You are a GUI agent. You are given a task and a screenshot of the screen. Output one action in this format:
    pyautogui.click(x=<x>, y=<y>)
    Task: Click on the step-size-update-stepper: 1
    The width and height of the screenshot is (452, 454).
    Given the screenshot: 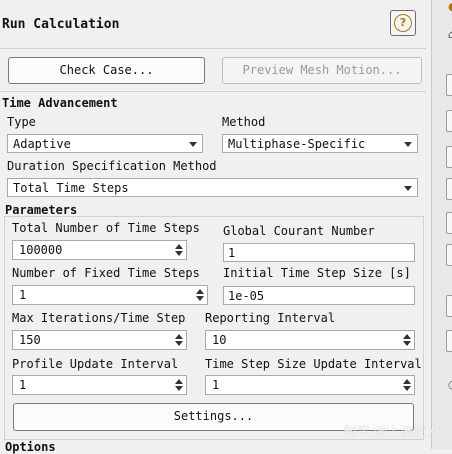 What is the action you would take?
    pyautogui.click(x=310, y=385)
    